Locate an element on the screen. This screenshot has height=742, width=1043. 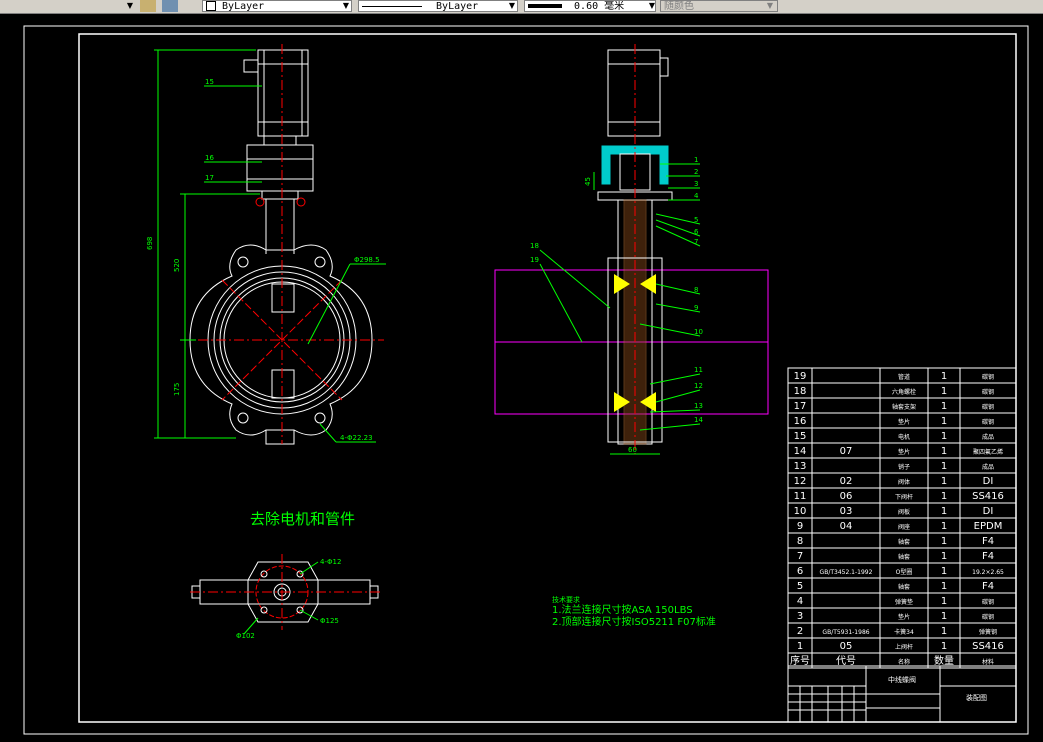
bom-row-6-no: 6 is located at coordinates (800, 571).